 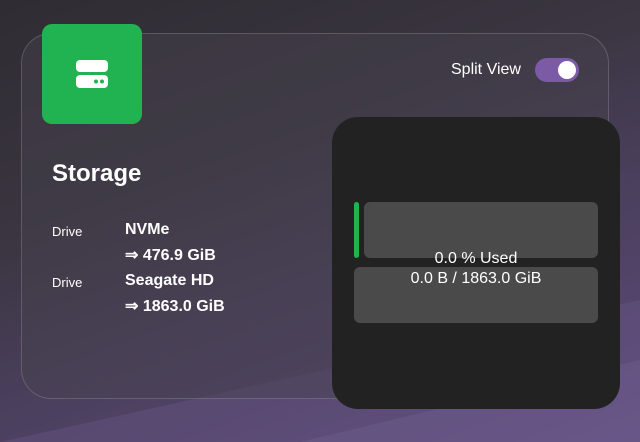 I want to click on drive-size: ⇒ 476.9 GiB, so click(x=170, y=255).